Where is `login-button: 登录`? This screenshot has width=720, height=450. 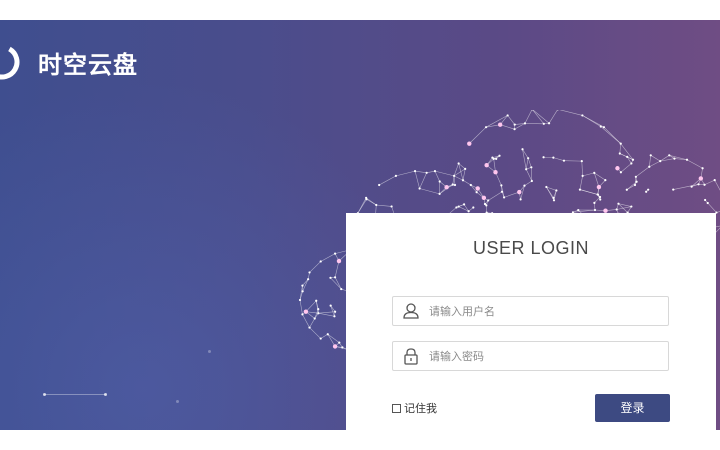
login-button: 登录 is located at coordinates (632, 408).